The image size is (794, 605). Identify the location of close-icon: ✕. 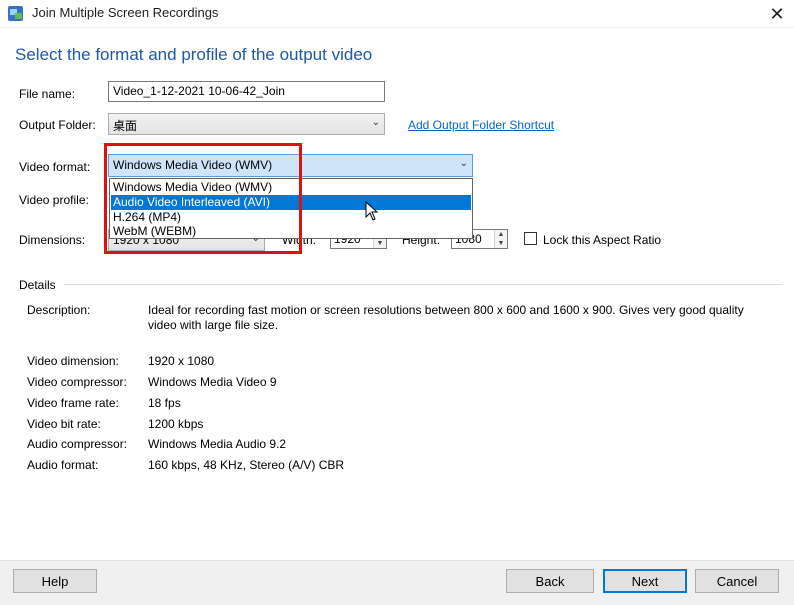
(777, 13).